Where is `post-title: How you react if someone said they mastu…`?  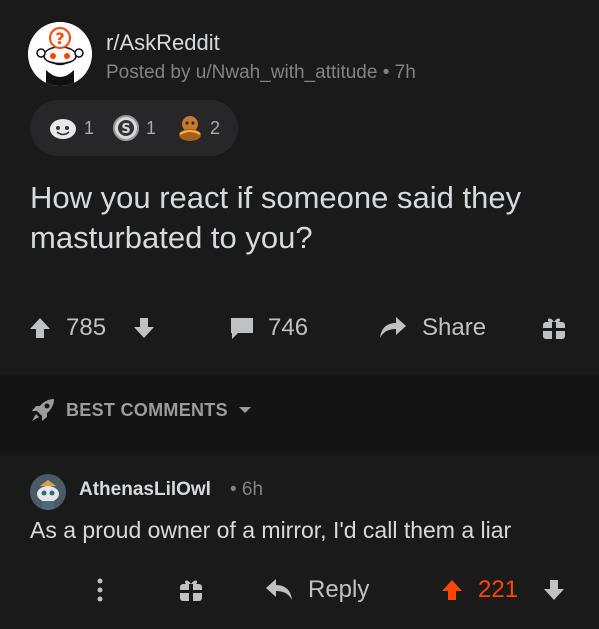 post-title: How you react if someone said they mastu… is located at coordinates (305, 218).